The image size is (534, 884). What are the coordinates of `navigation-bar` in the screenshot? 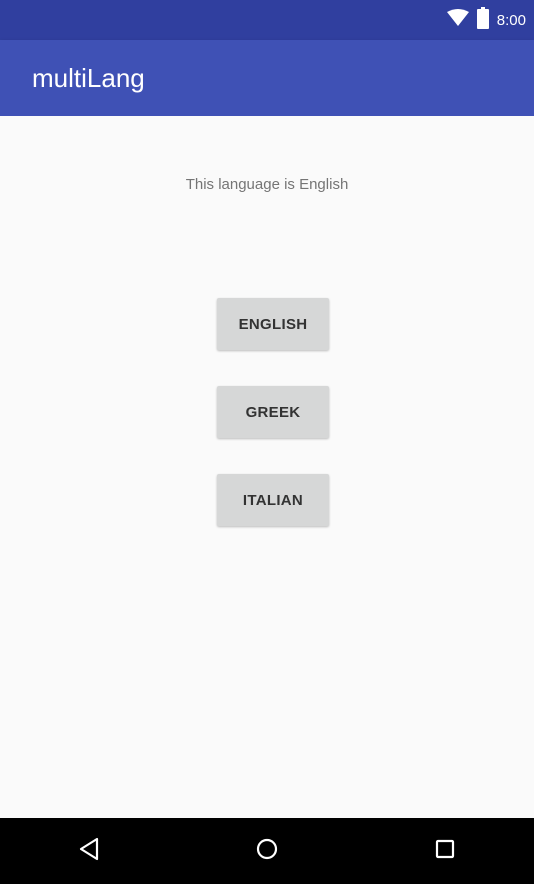 It's located at (267, 851).